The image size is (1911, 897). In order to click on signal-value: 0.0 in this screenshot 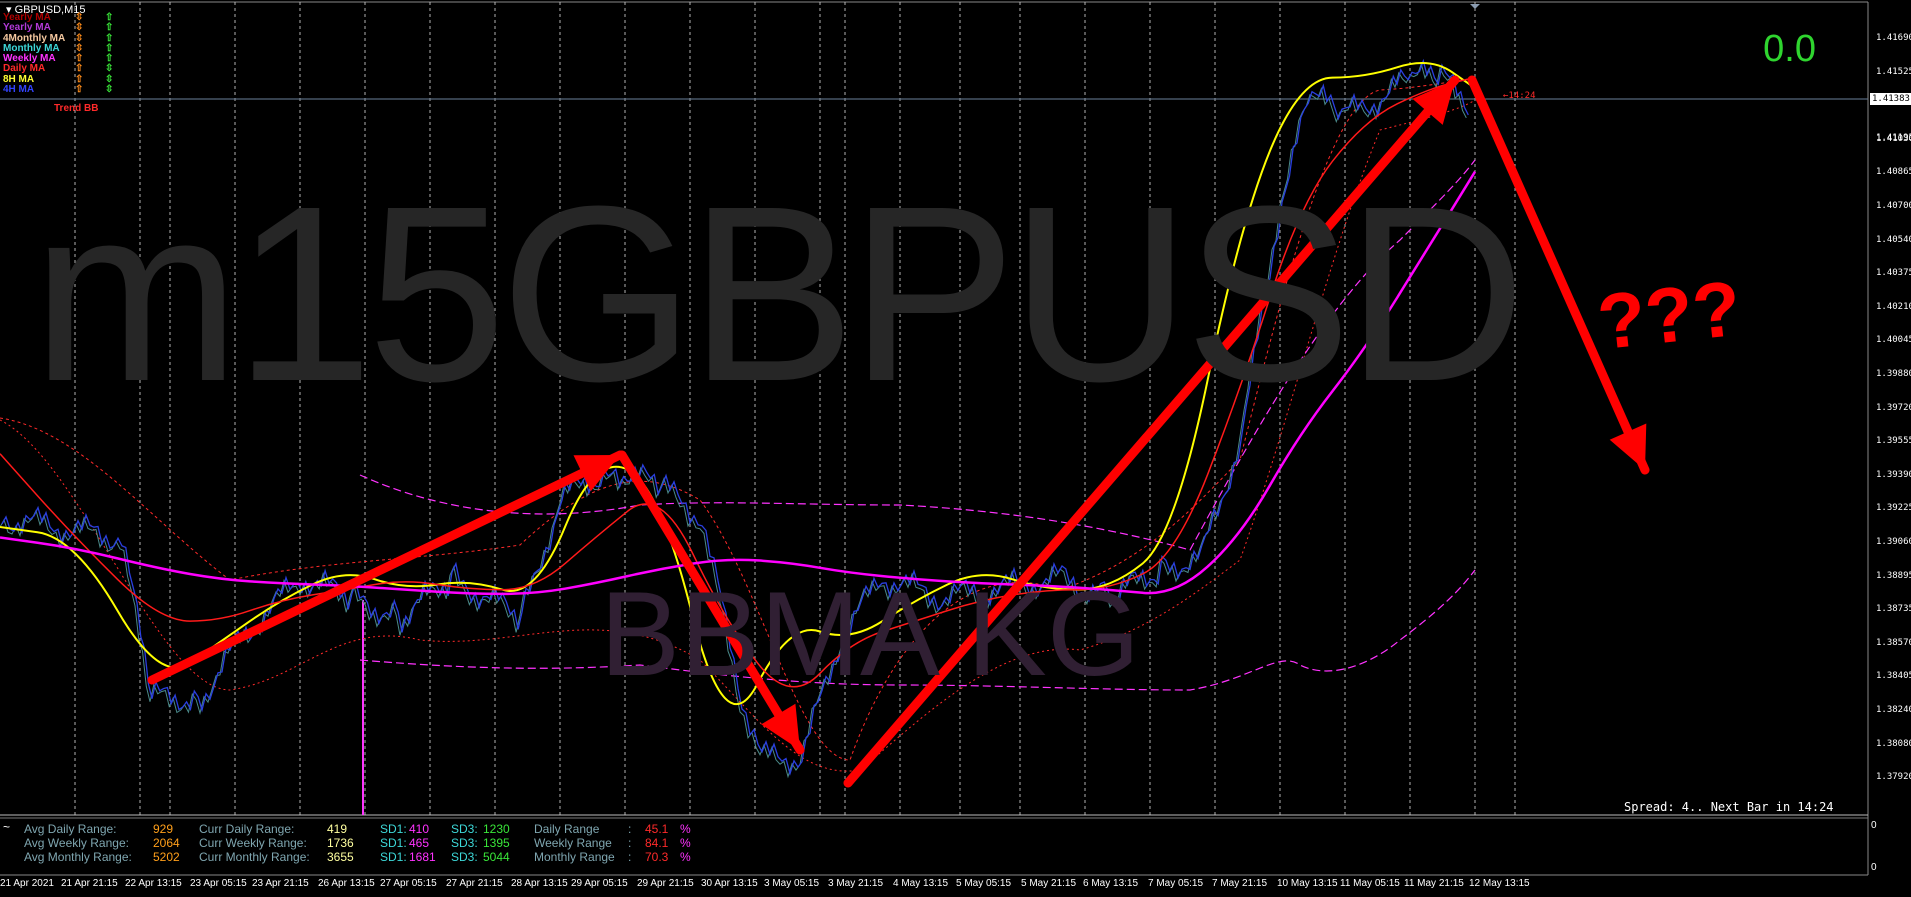, I will do `click(1789, 49)`.